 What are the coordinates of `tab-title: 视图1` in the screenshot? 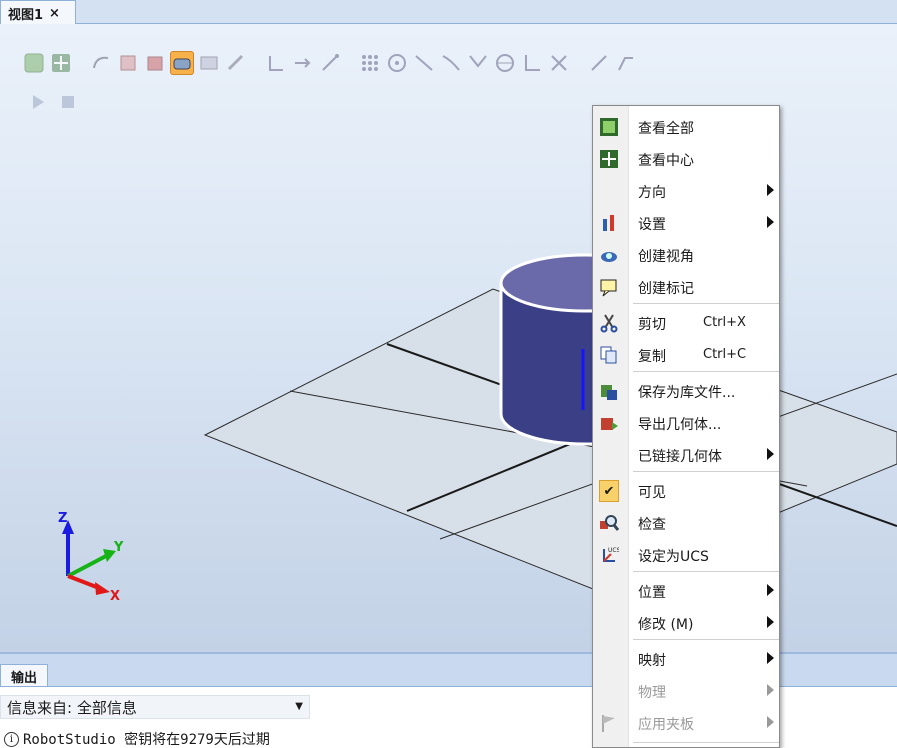 It's located at (26, 15).